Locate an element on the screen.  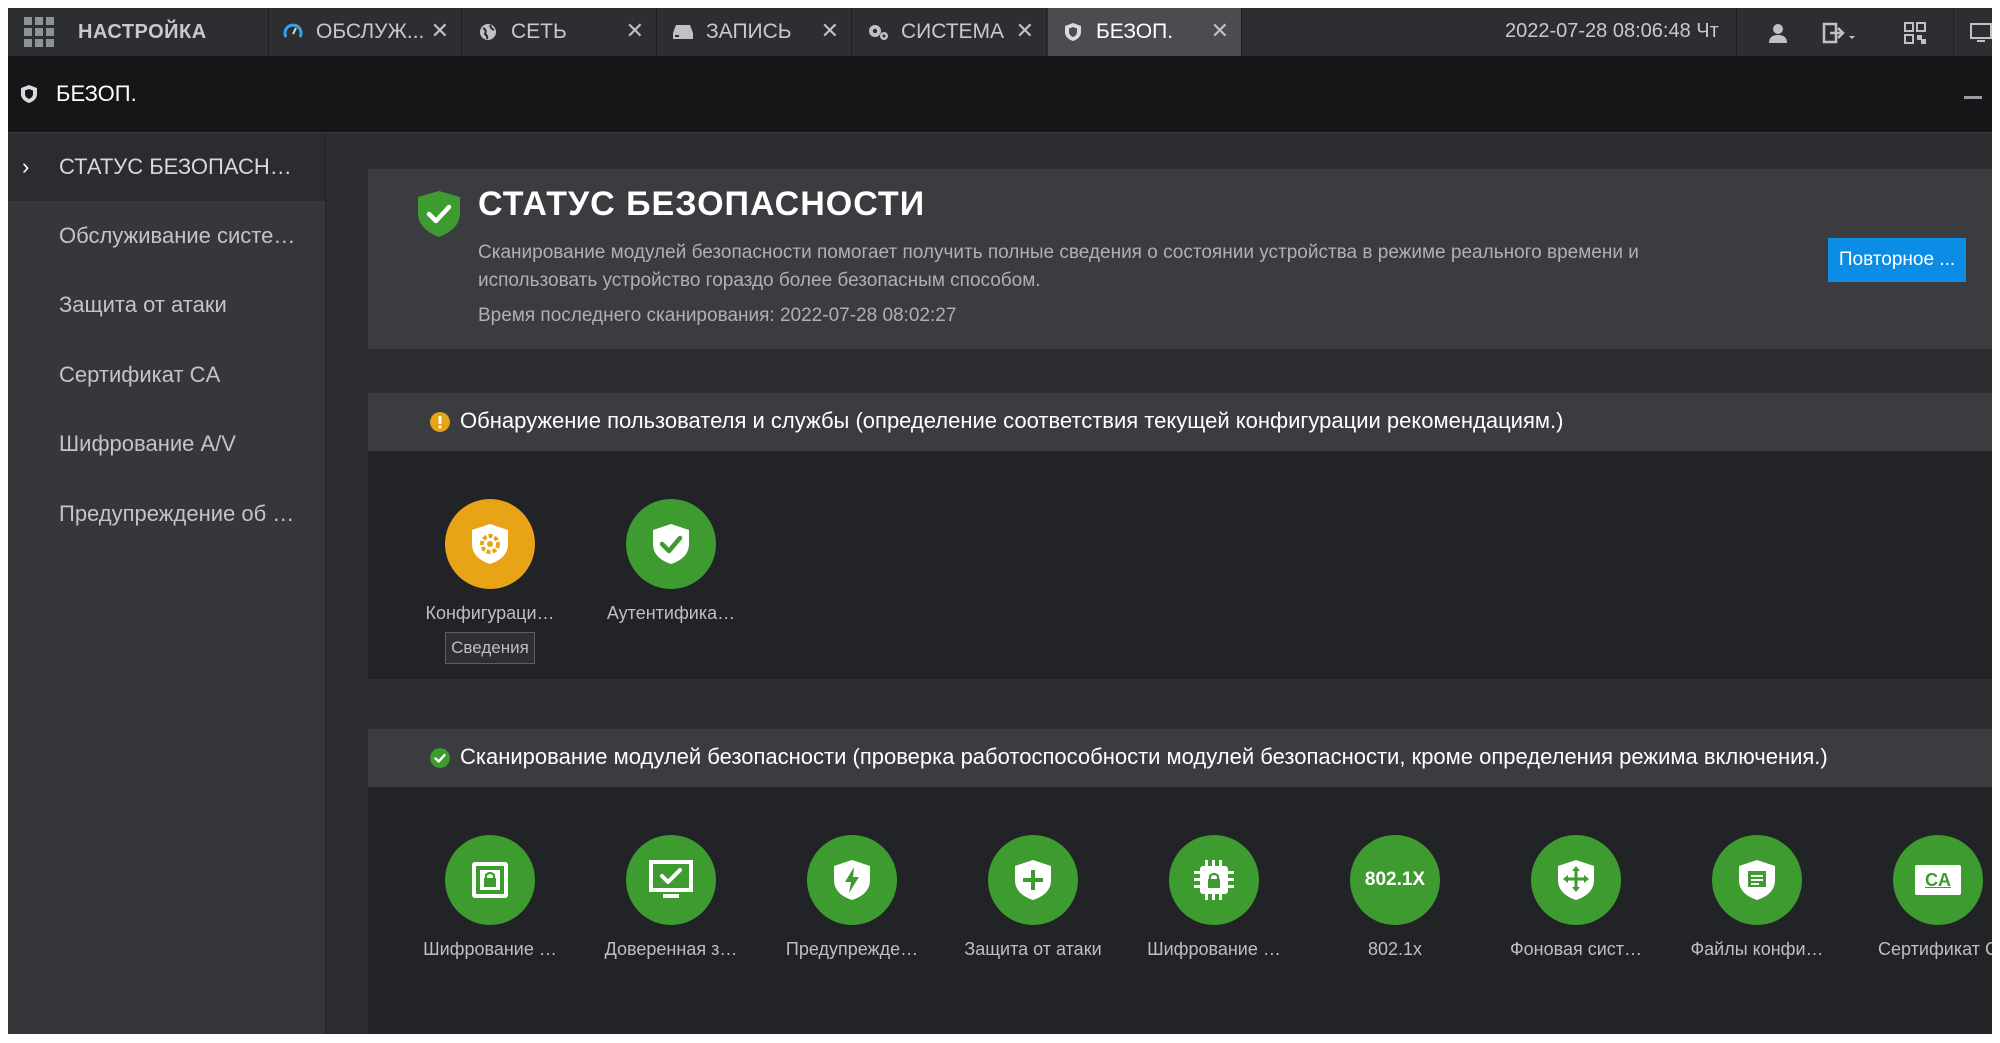
802-1x-icon: 802.1X is located at coordinates (1395, 880).